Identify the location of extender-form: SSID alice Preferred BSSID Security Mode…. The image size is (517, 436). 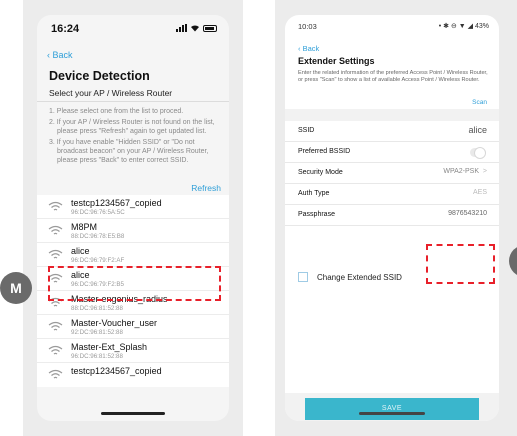
(392, 173).